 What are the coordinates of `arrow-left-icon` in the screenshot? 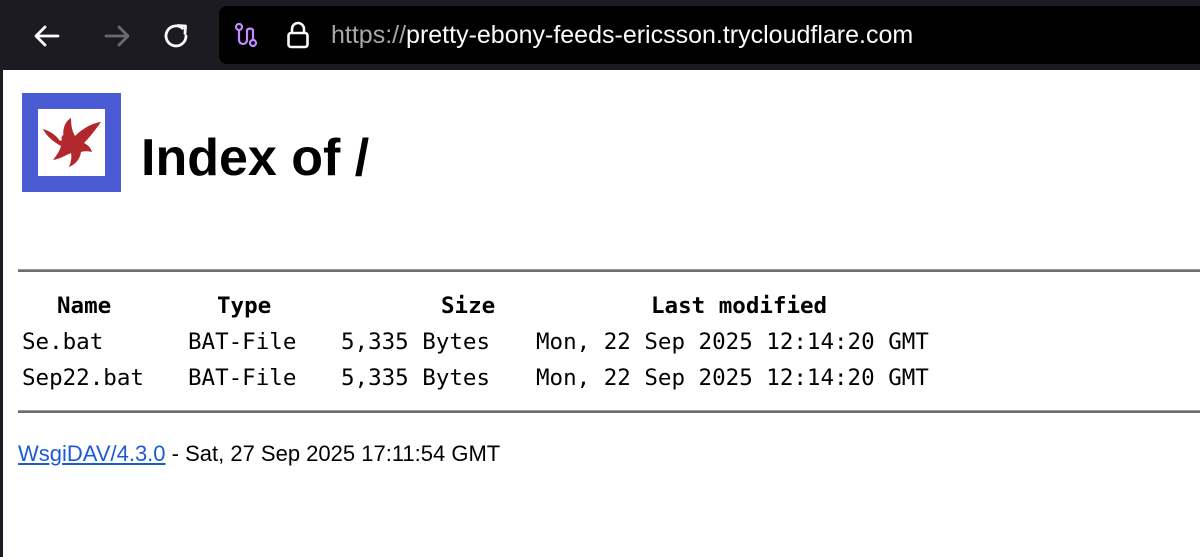 It's located at (47, 36).